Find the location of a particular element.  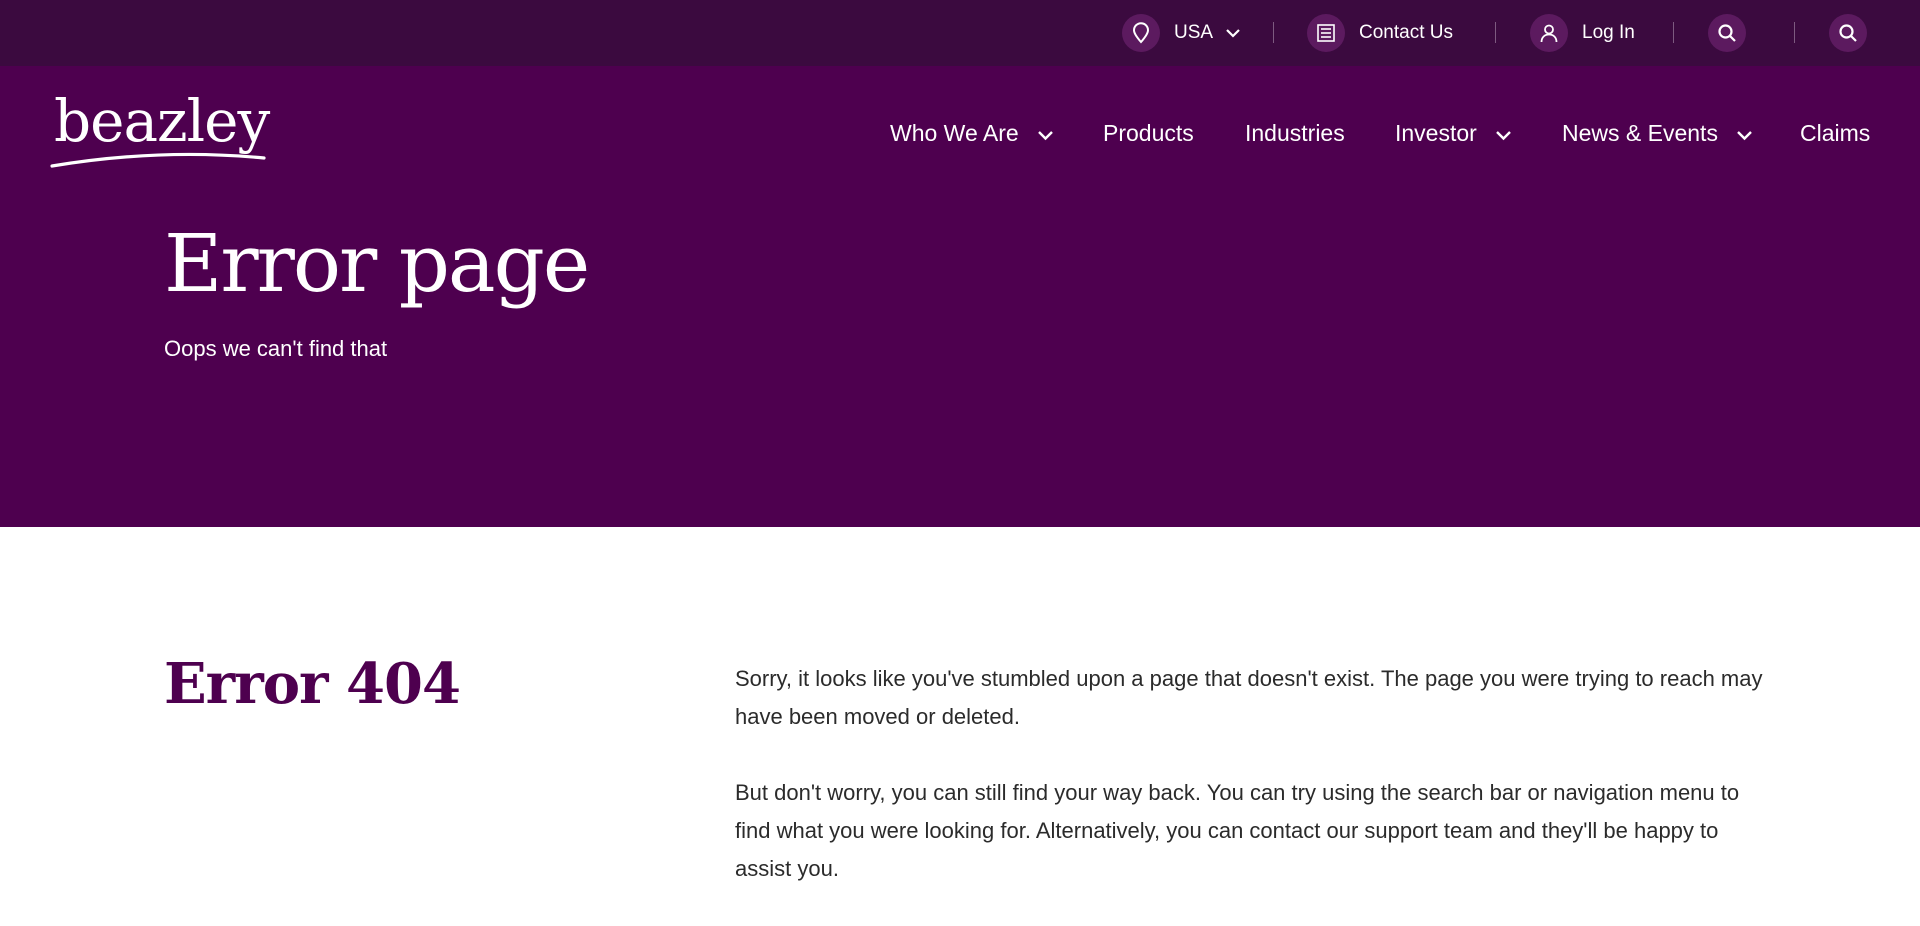

region-label: USA is located at coordinates (1194, 32).